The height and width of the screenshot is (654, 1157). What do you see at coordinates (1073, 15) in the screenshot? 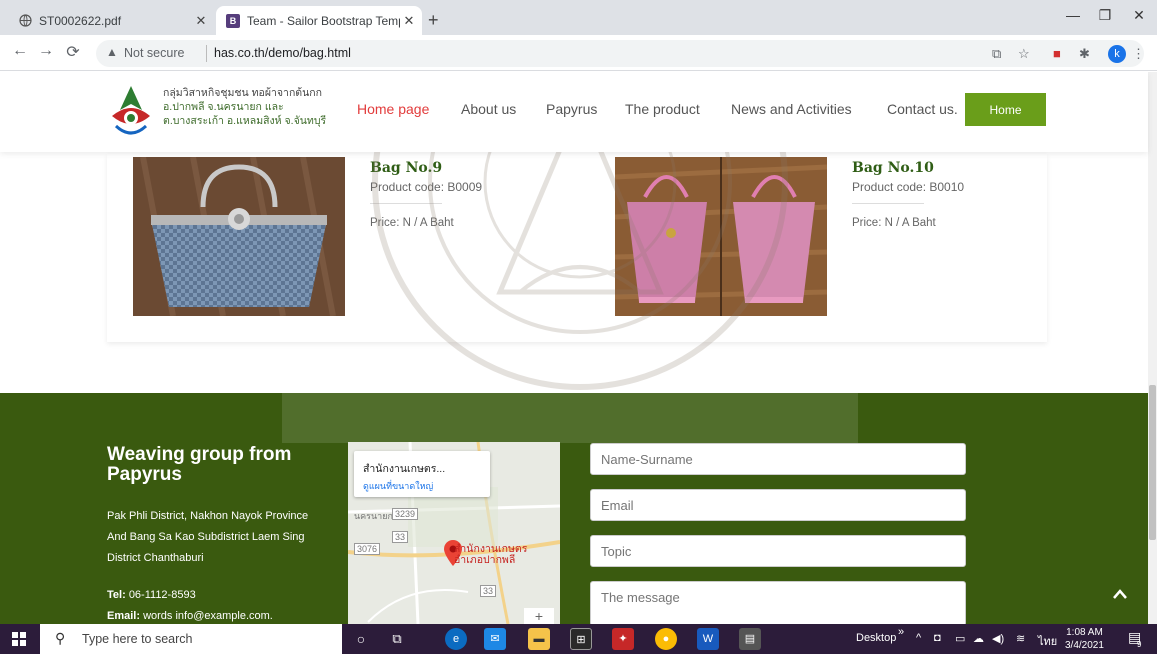
I see `minimize-icon: —` at bounding box center [1073, 15].